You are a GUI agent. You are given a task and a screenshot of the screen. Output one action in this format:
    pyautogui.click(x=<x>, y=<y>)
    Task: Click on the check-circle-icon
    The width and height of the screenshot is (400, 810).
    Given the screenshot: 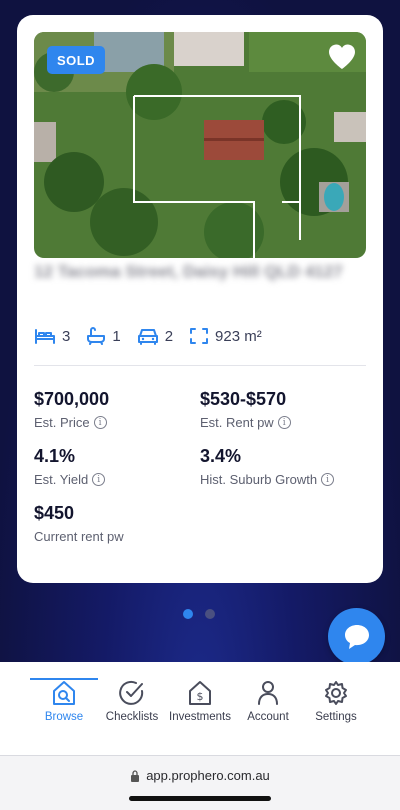 What is the action you would take?
    pyautogui.click(x=131, y=692)
    